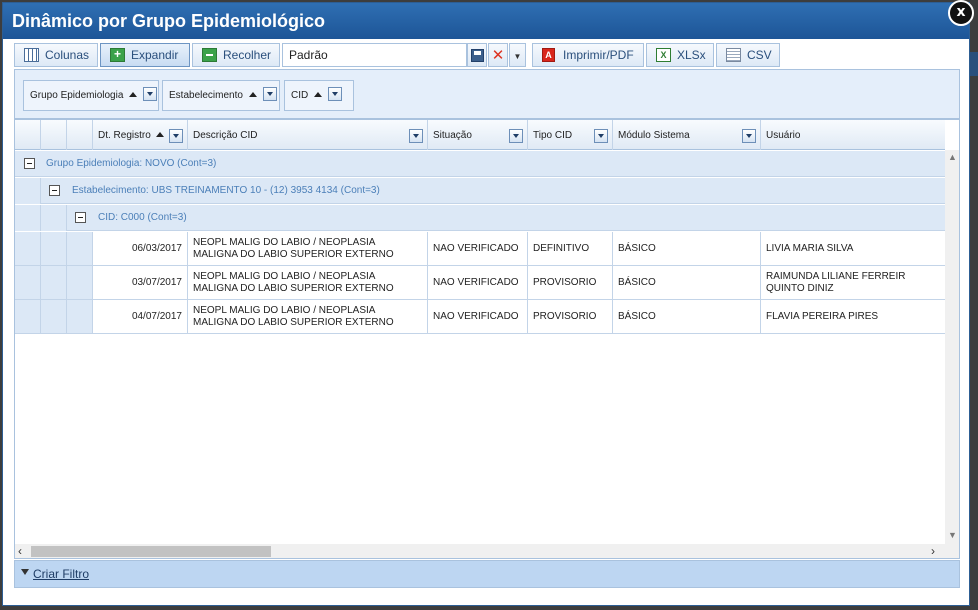 Image resolution: width=978 pixels, height=610 pixels. Describe the element at coordinates (247, 55) in the screenshot. I see `collapse-button-label: Recolher` at that location.